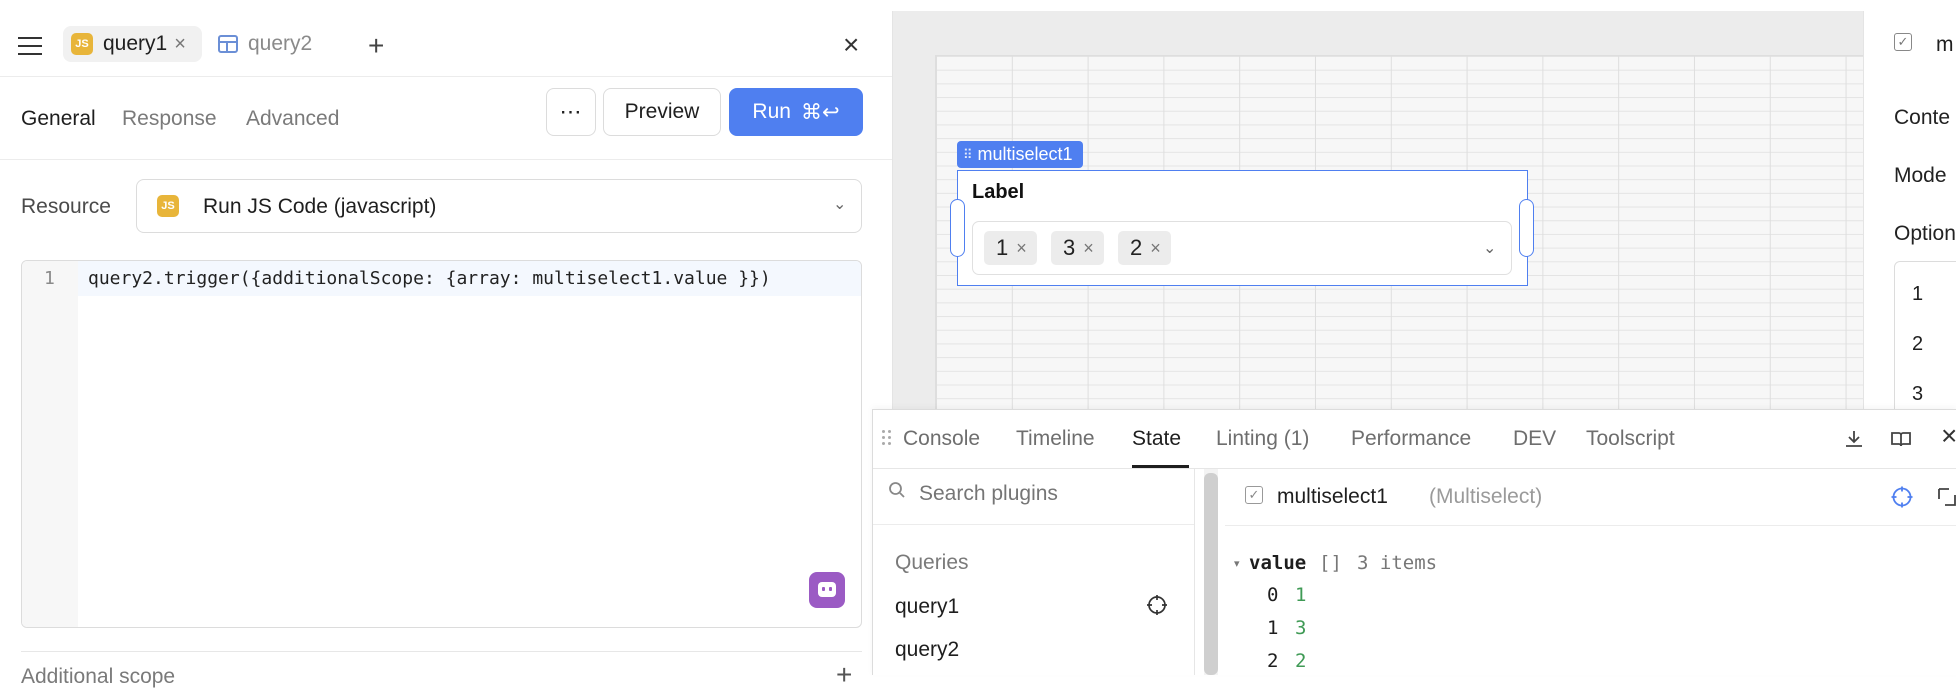  I want to click on multiselect-label: Label, so click(998, 192).